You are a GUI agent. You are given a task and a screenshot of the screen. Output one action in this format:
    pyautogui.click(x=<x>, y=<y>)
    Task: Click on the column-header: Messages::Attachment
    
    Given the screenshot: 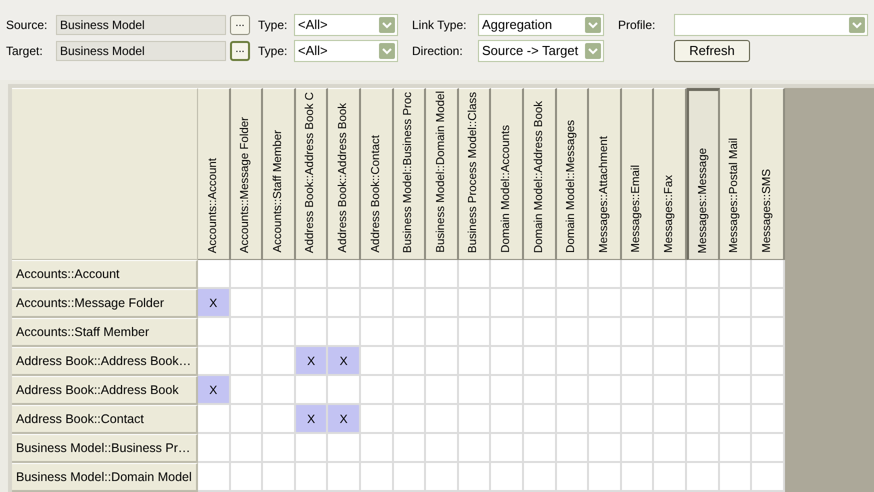 What is the action you would take?
    pyautogui.click(x=605, y=174)
    